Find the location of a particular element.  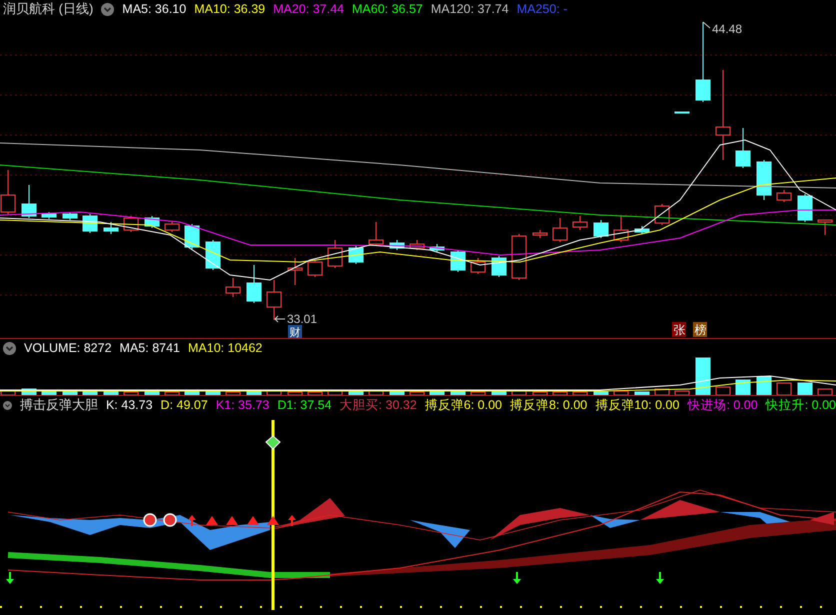

indicator-value: MA10: 10462 is located at coordinates (225, 348).